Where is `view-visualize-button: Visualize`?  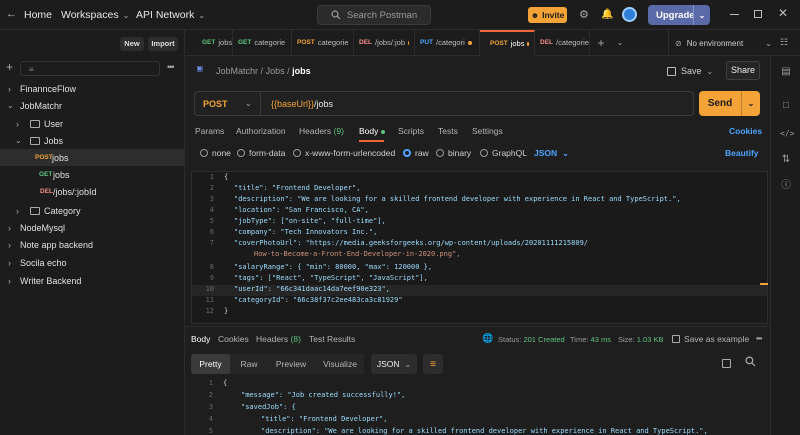 view-visualize-button: Visualize is located at coordinates (340, 364).